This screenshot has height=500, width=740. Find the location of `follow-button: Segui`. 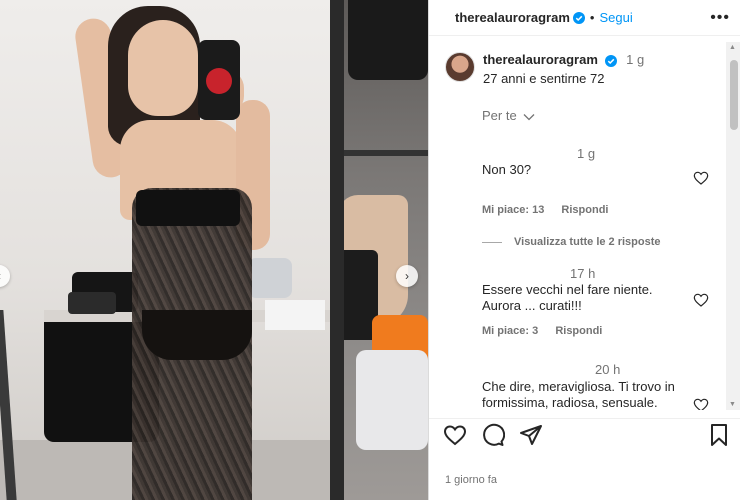

follow-button: Segui is located at coordinates (615, 17).